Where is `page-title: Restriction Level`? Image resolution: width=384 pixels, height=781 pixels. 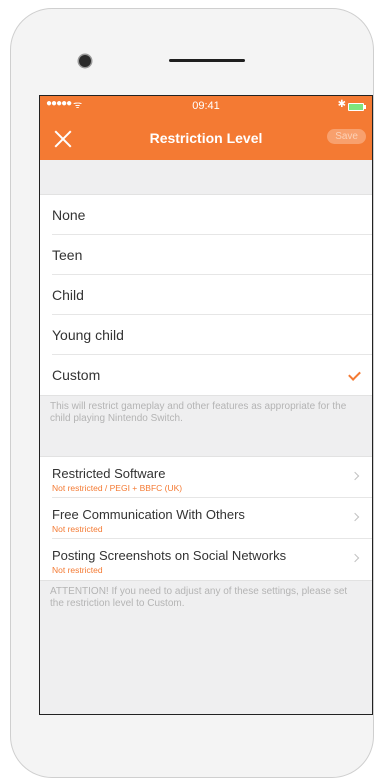
page-title: Restriction Level is located at coordinates (206, 138).